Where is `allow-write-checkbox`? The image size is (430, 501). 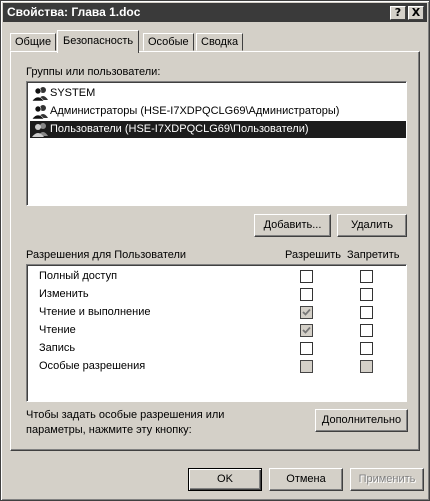
allow-write-checkbox is located at coordinates (306, 348).